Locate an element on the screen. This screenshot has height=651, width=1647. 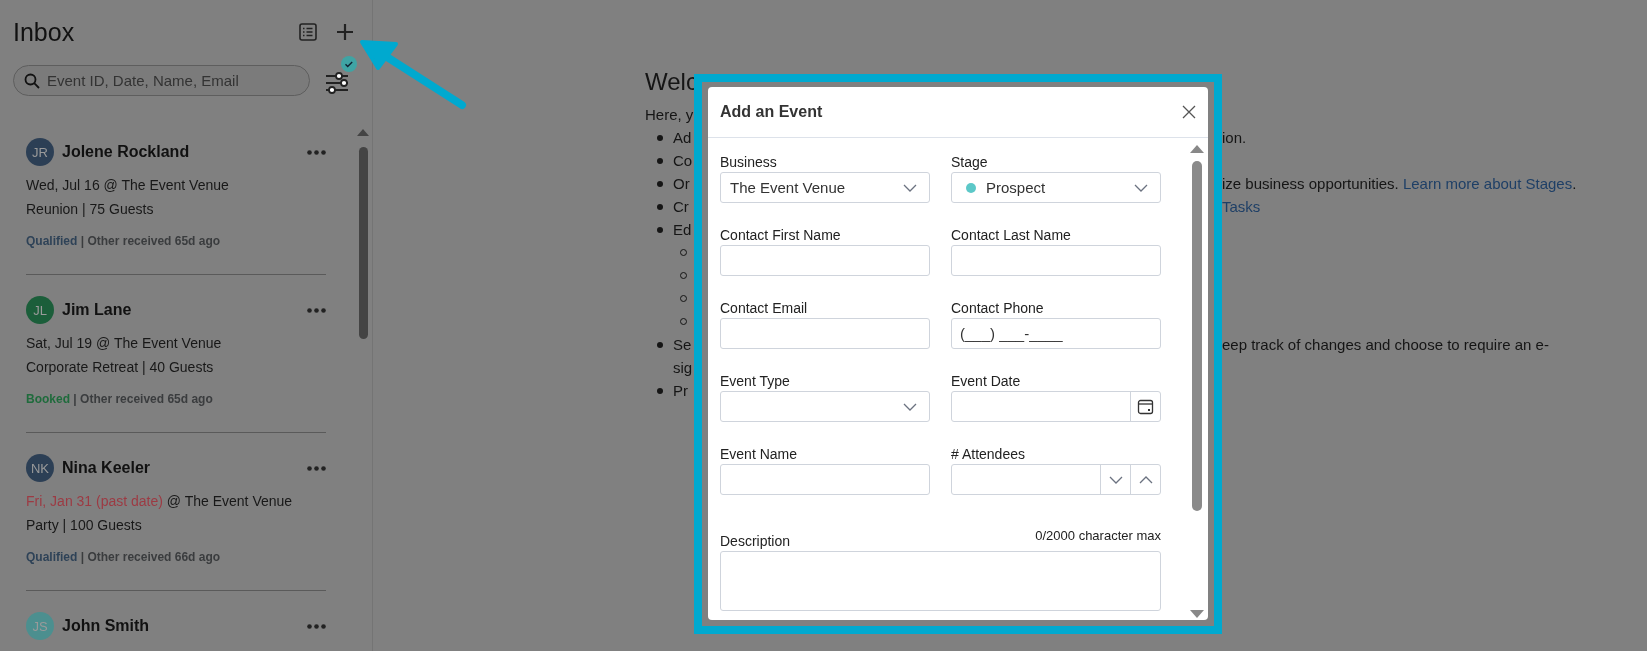
contact-name: Jim Lane is located at coordinates (184, 310).